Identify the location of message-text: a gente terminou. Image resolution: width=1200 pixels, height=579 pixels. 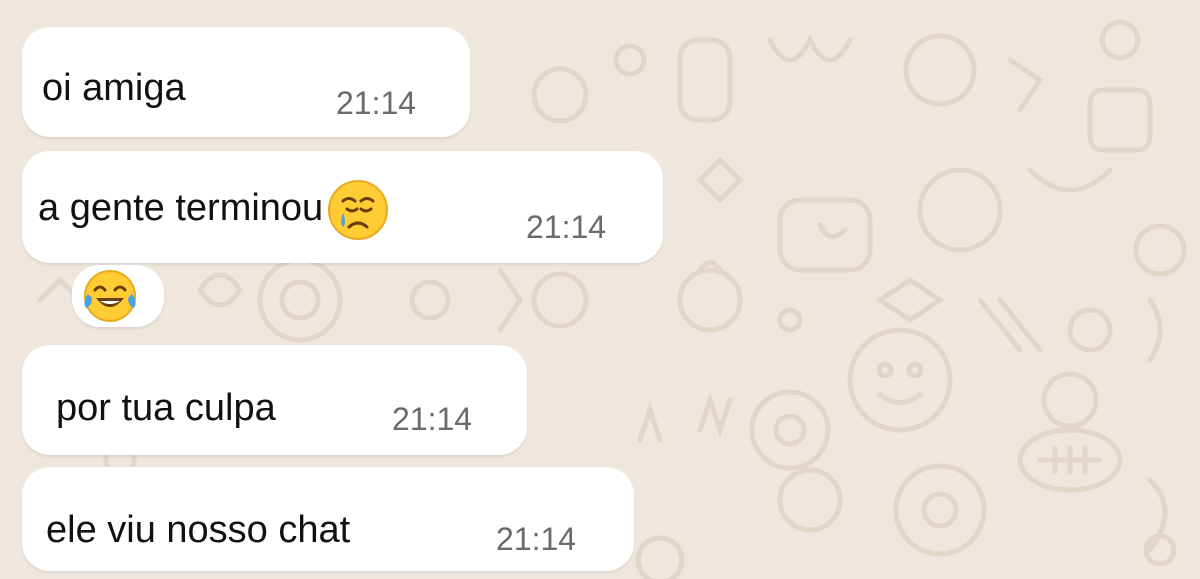
(213, 210).